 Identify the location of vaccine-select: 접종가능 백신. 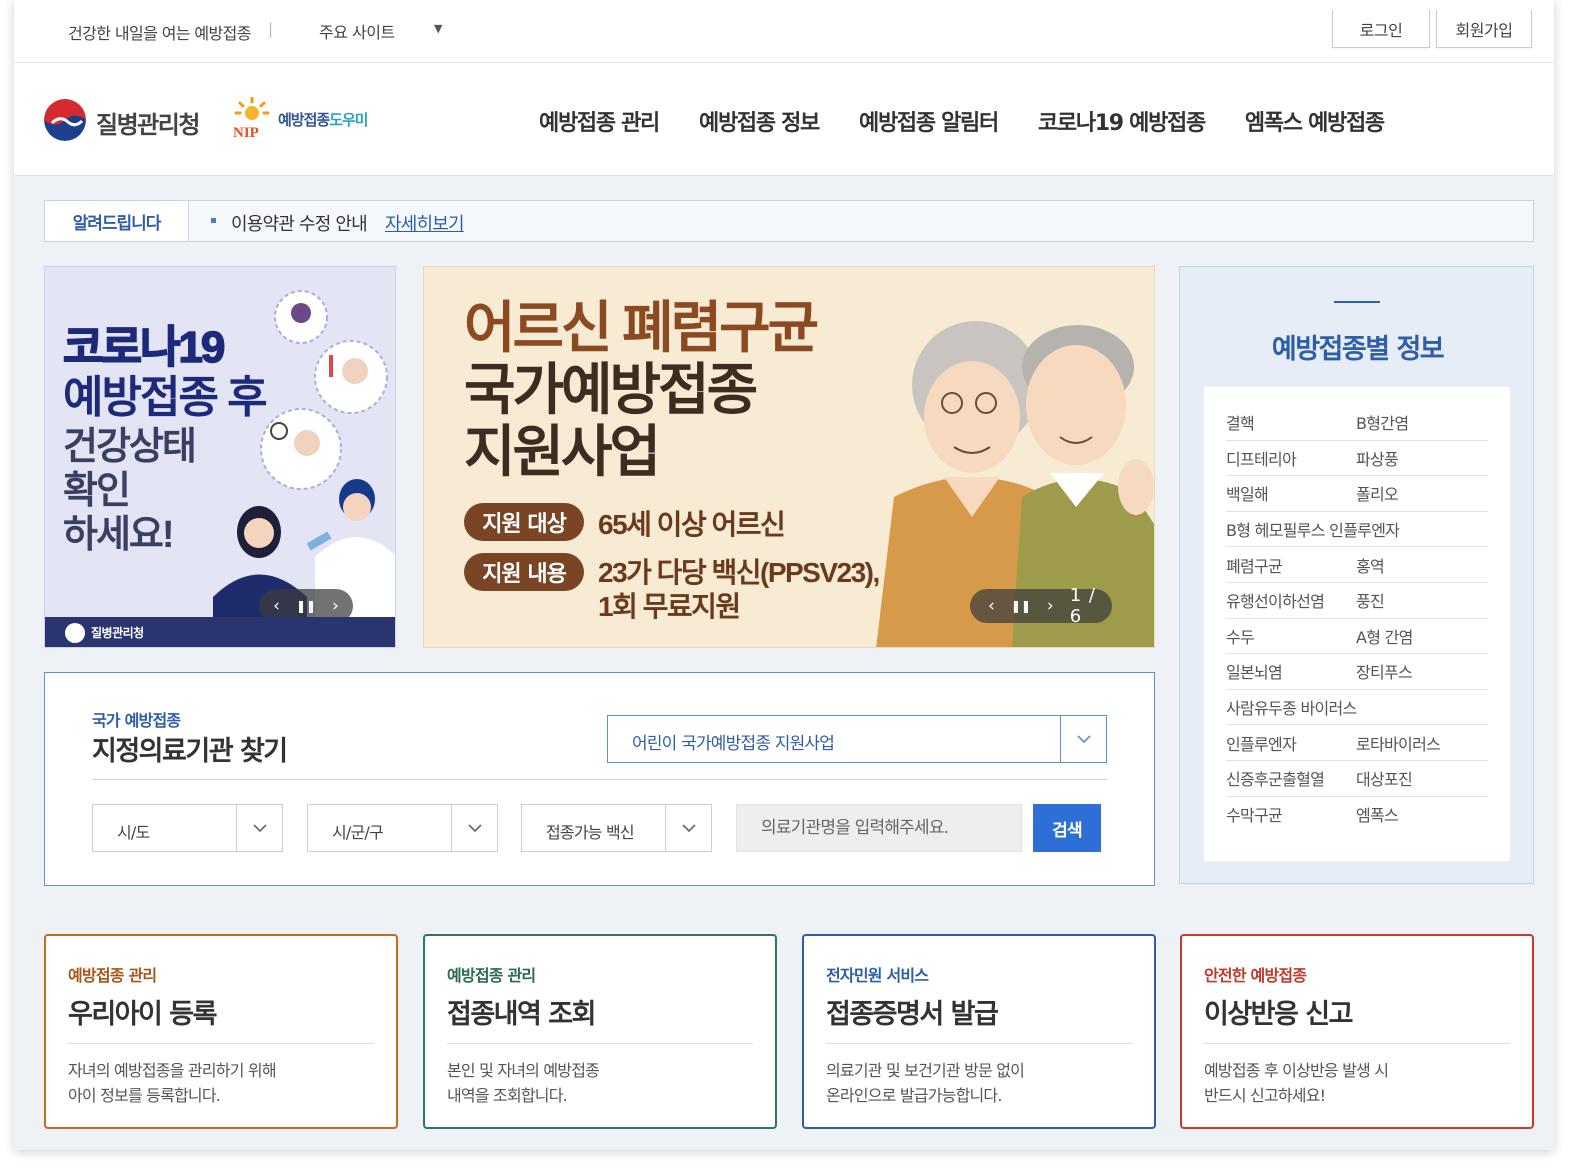
(616, 828).